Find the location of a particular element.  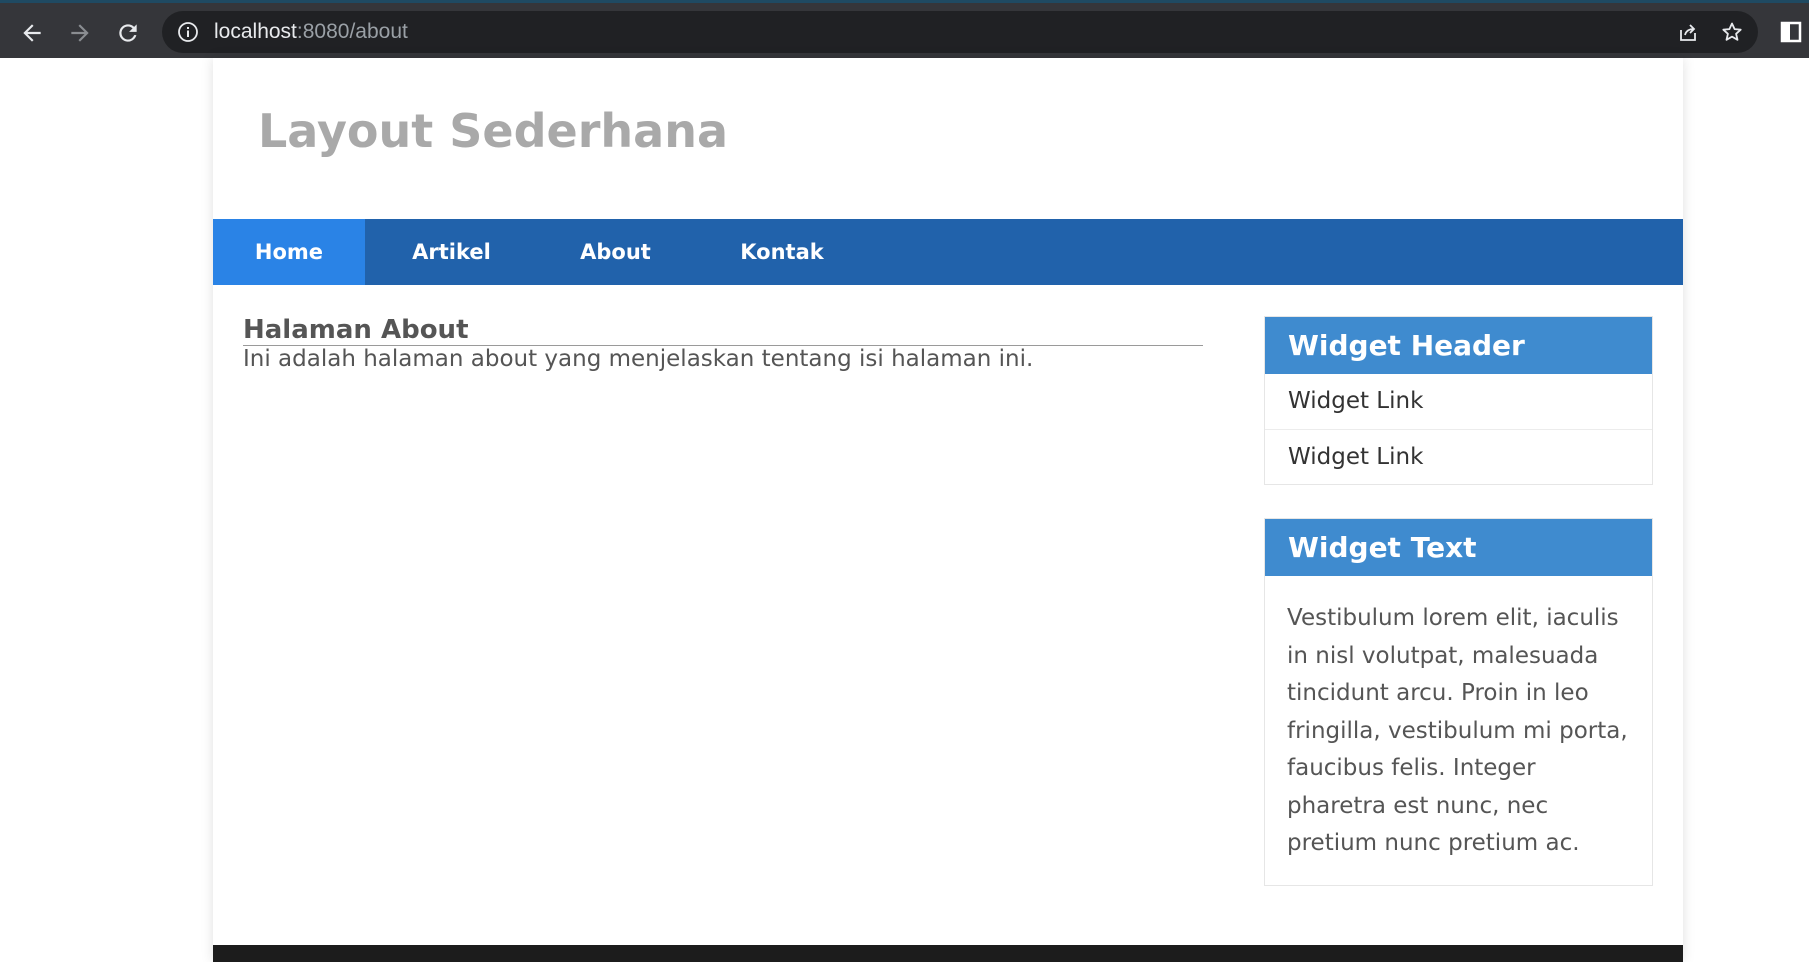

widget-links: Widget Header Widget Link Widget Link is located at coordinates (1458, 400).